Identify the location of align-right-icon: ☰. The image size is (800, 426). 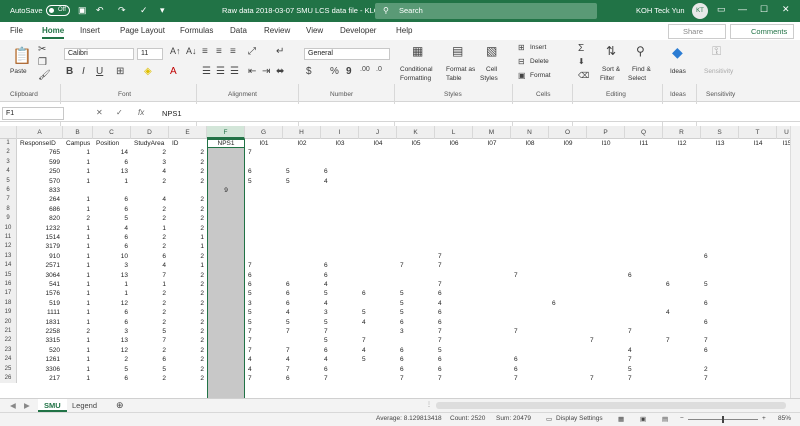
(234, 71).